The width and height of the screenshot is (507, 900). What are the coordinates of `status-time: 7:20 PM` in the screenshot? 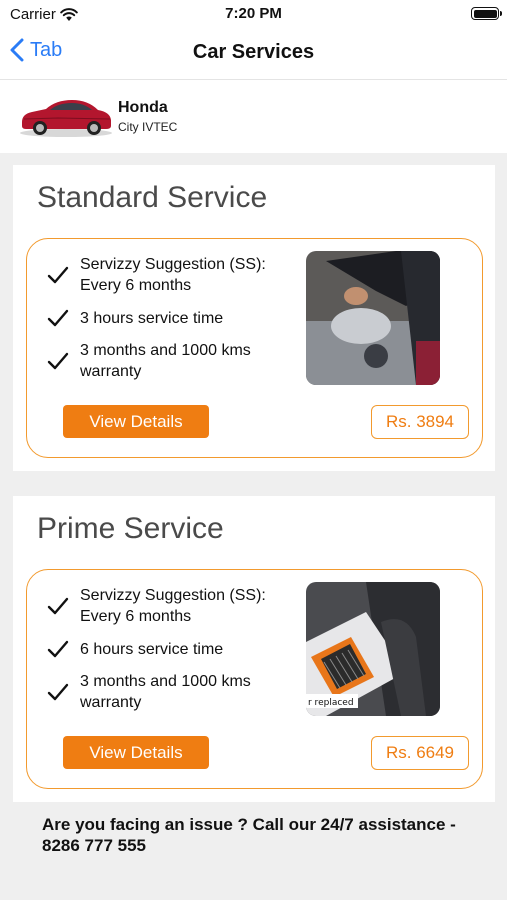 It's located at (253, 13).